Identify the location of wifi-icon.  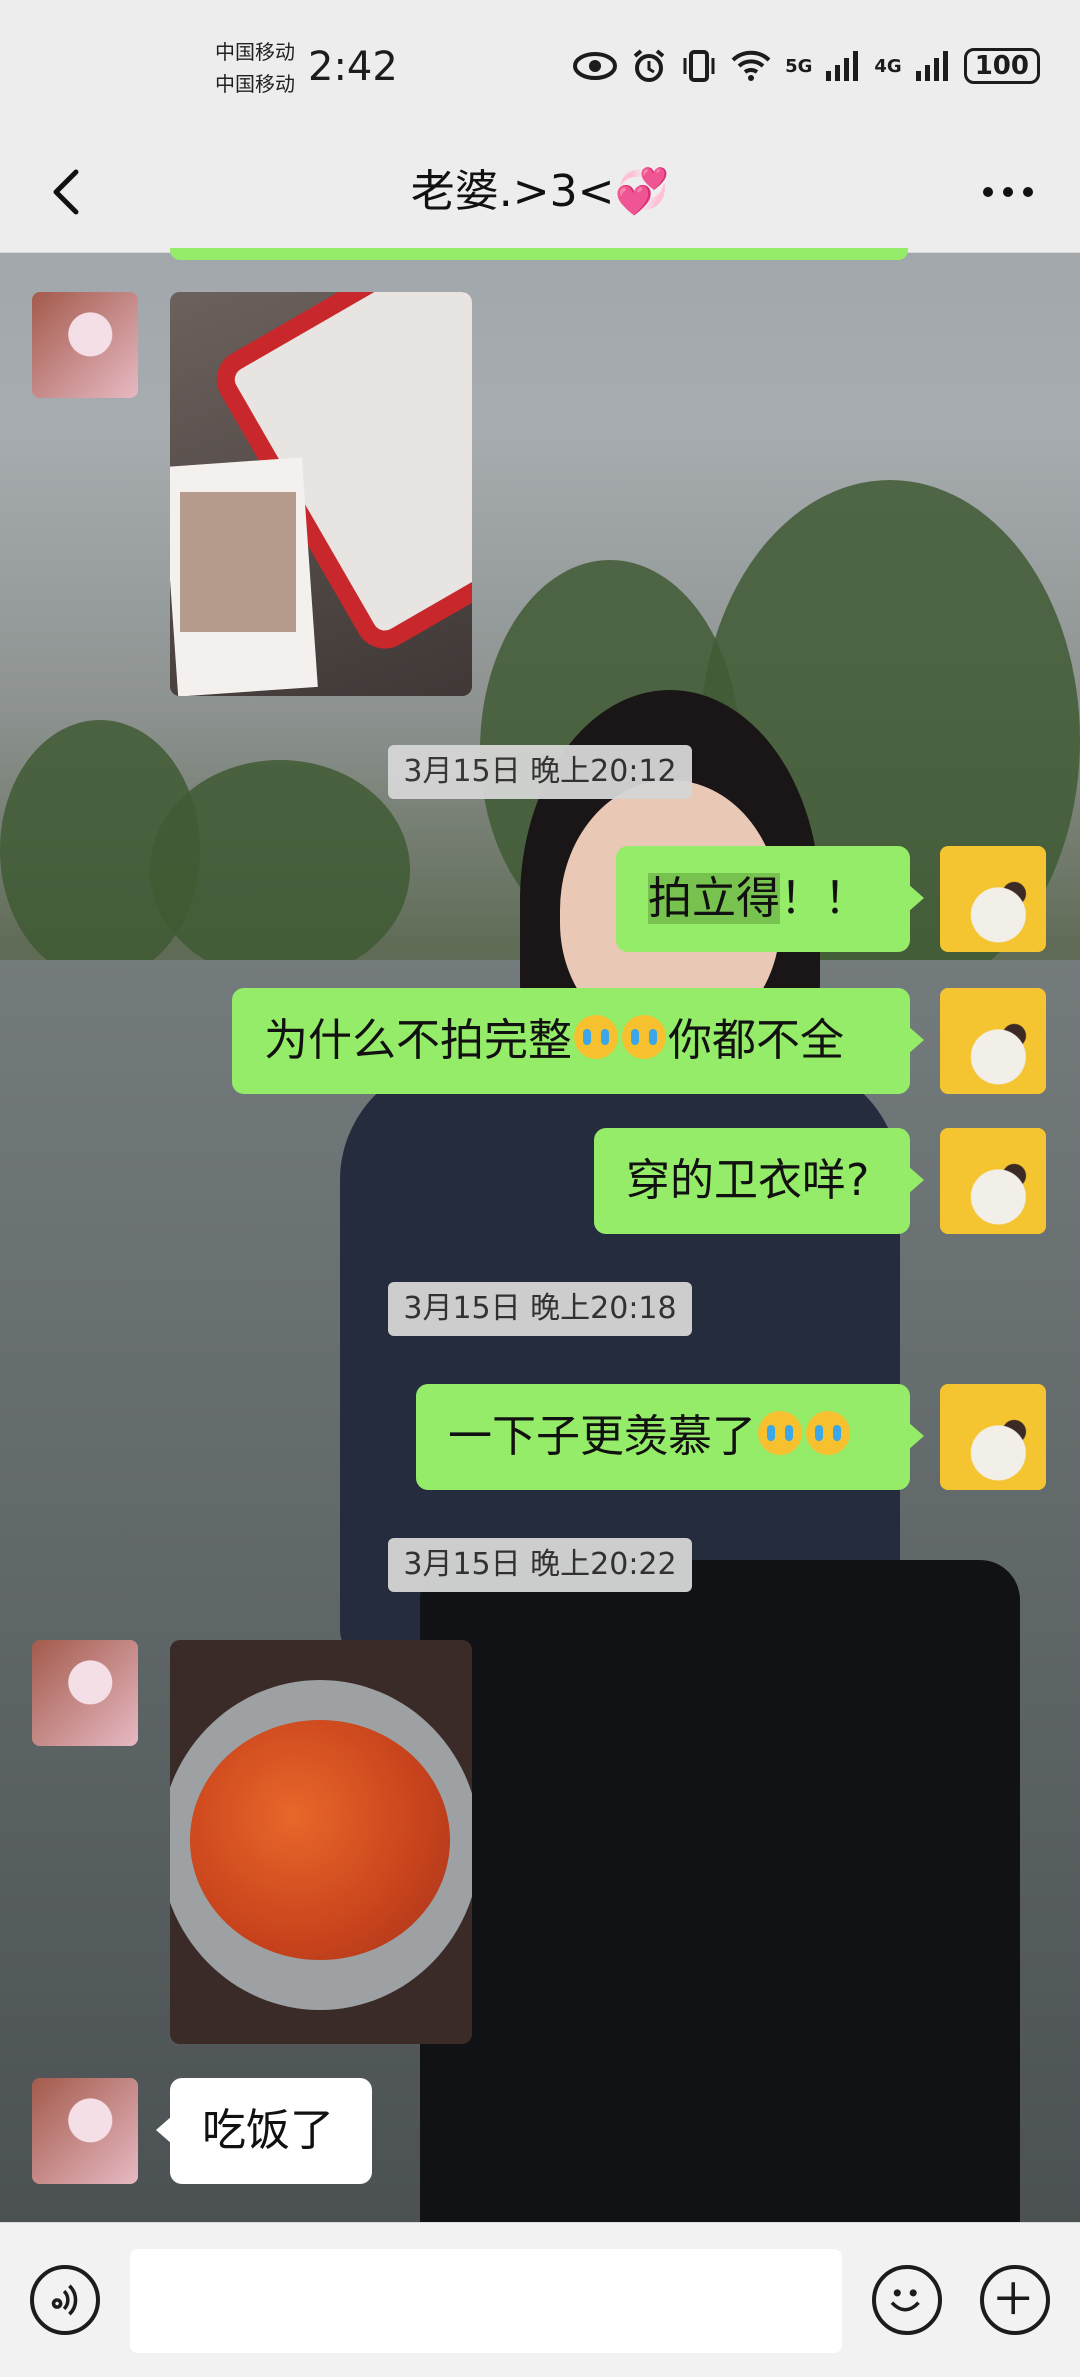
(751, 65).